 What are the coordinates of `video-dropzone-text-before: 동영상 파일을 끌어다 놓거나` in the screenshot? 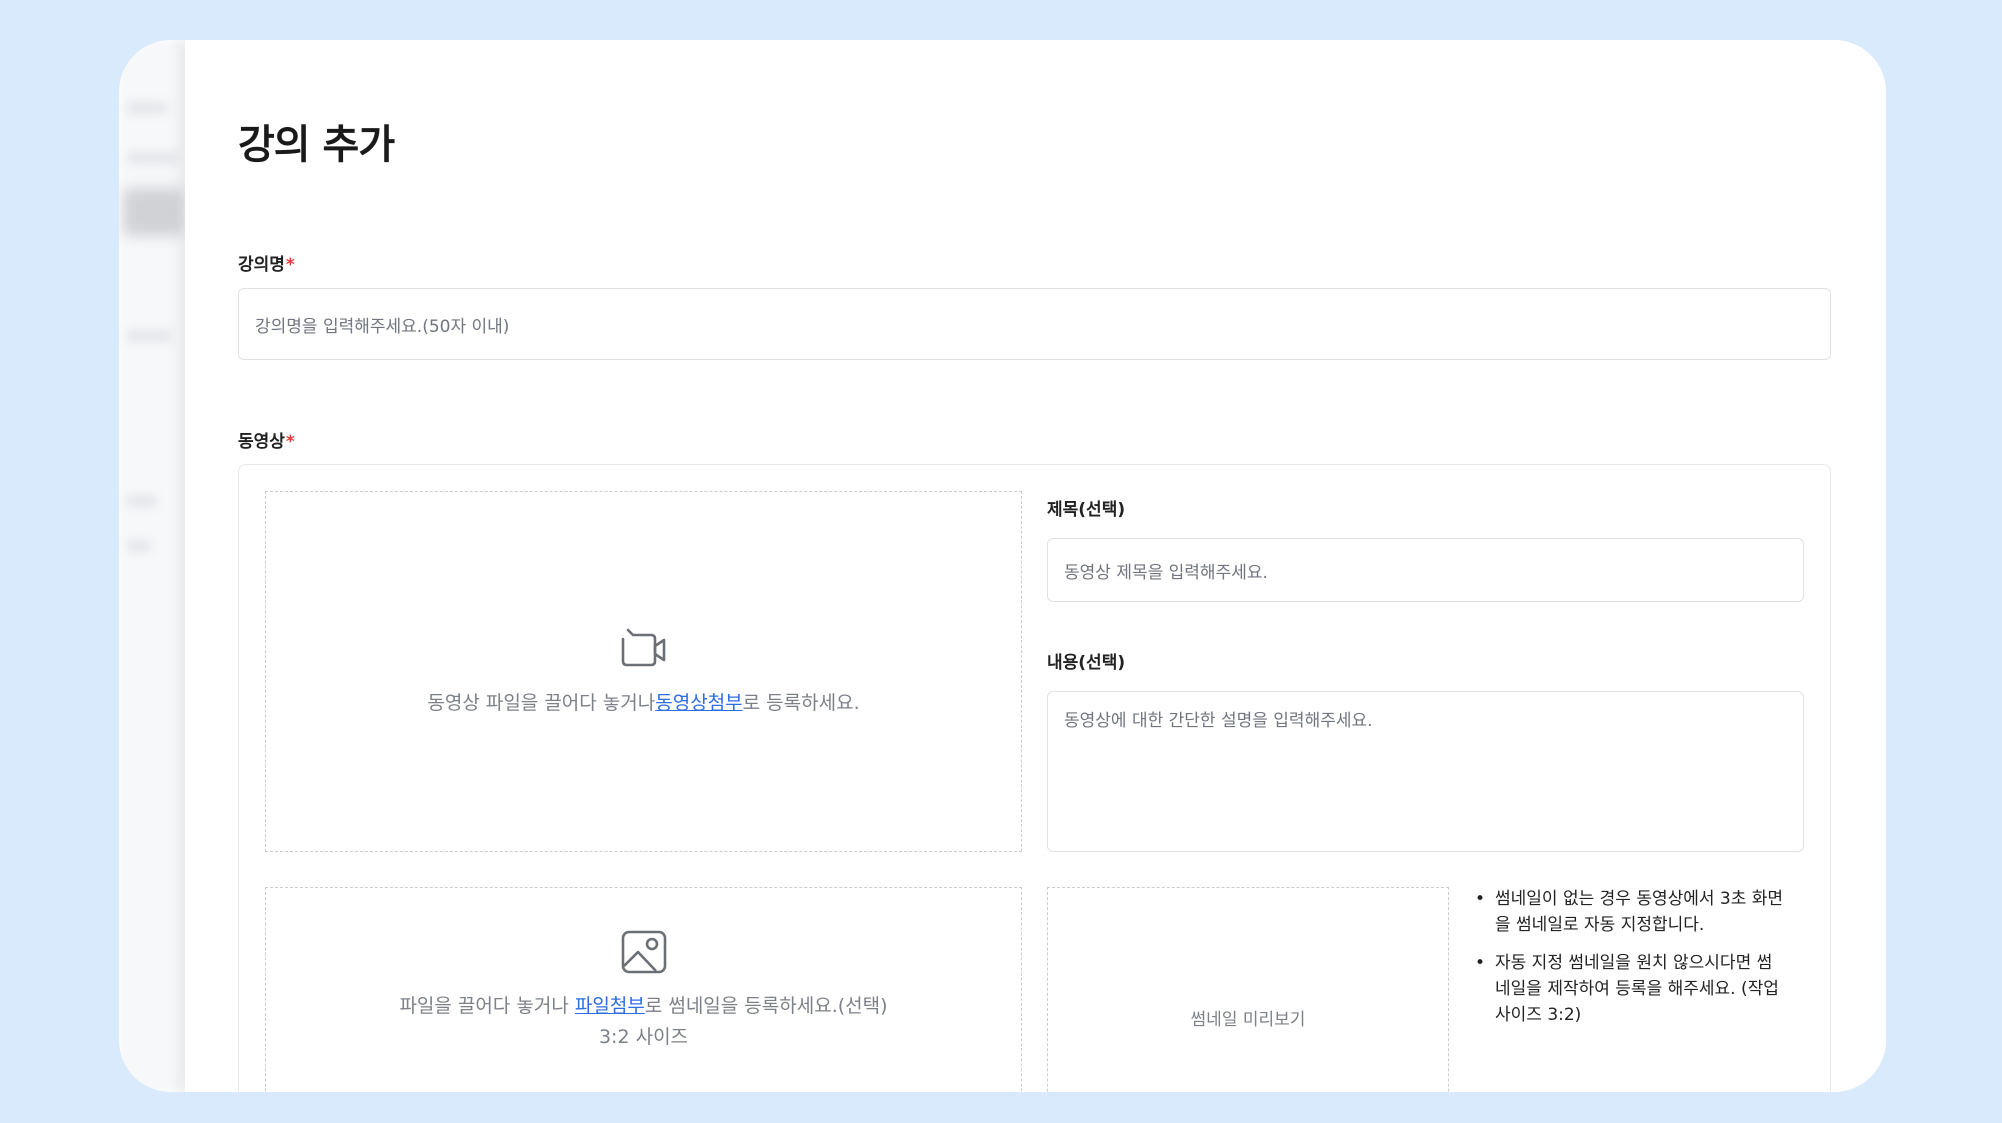 It's located at (541, 703).